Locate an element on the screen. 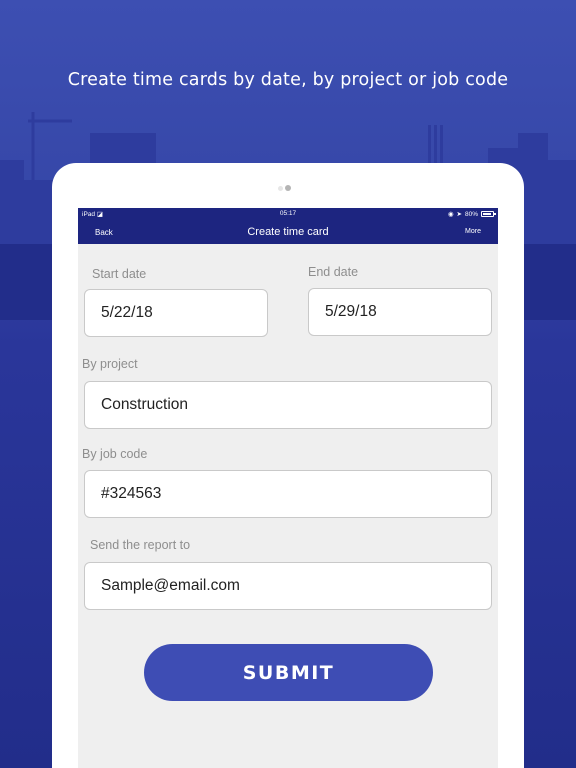 Image resolution: width=576 pixels, height=768 pixels. job-code-field: #324563 is located at coordinates (288, 494).